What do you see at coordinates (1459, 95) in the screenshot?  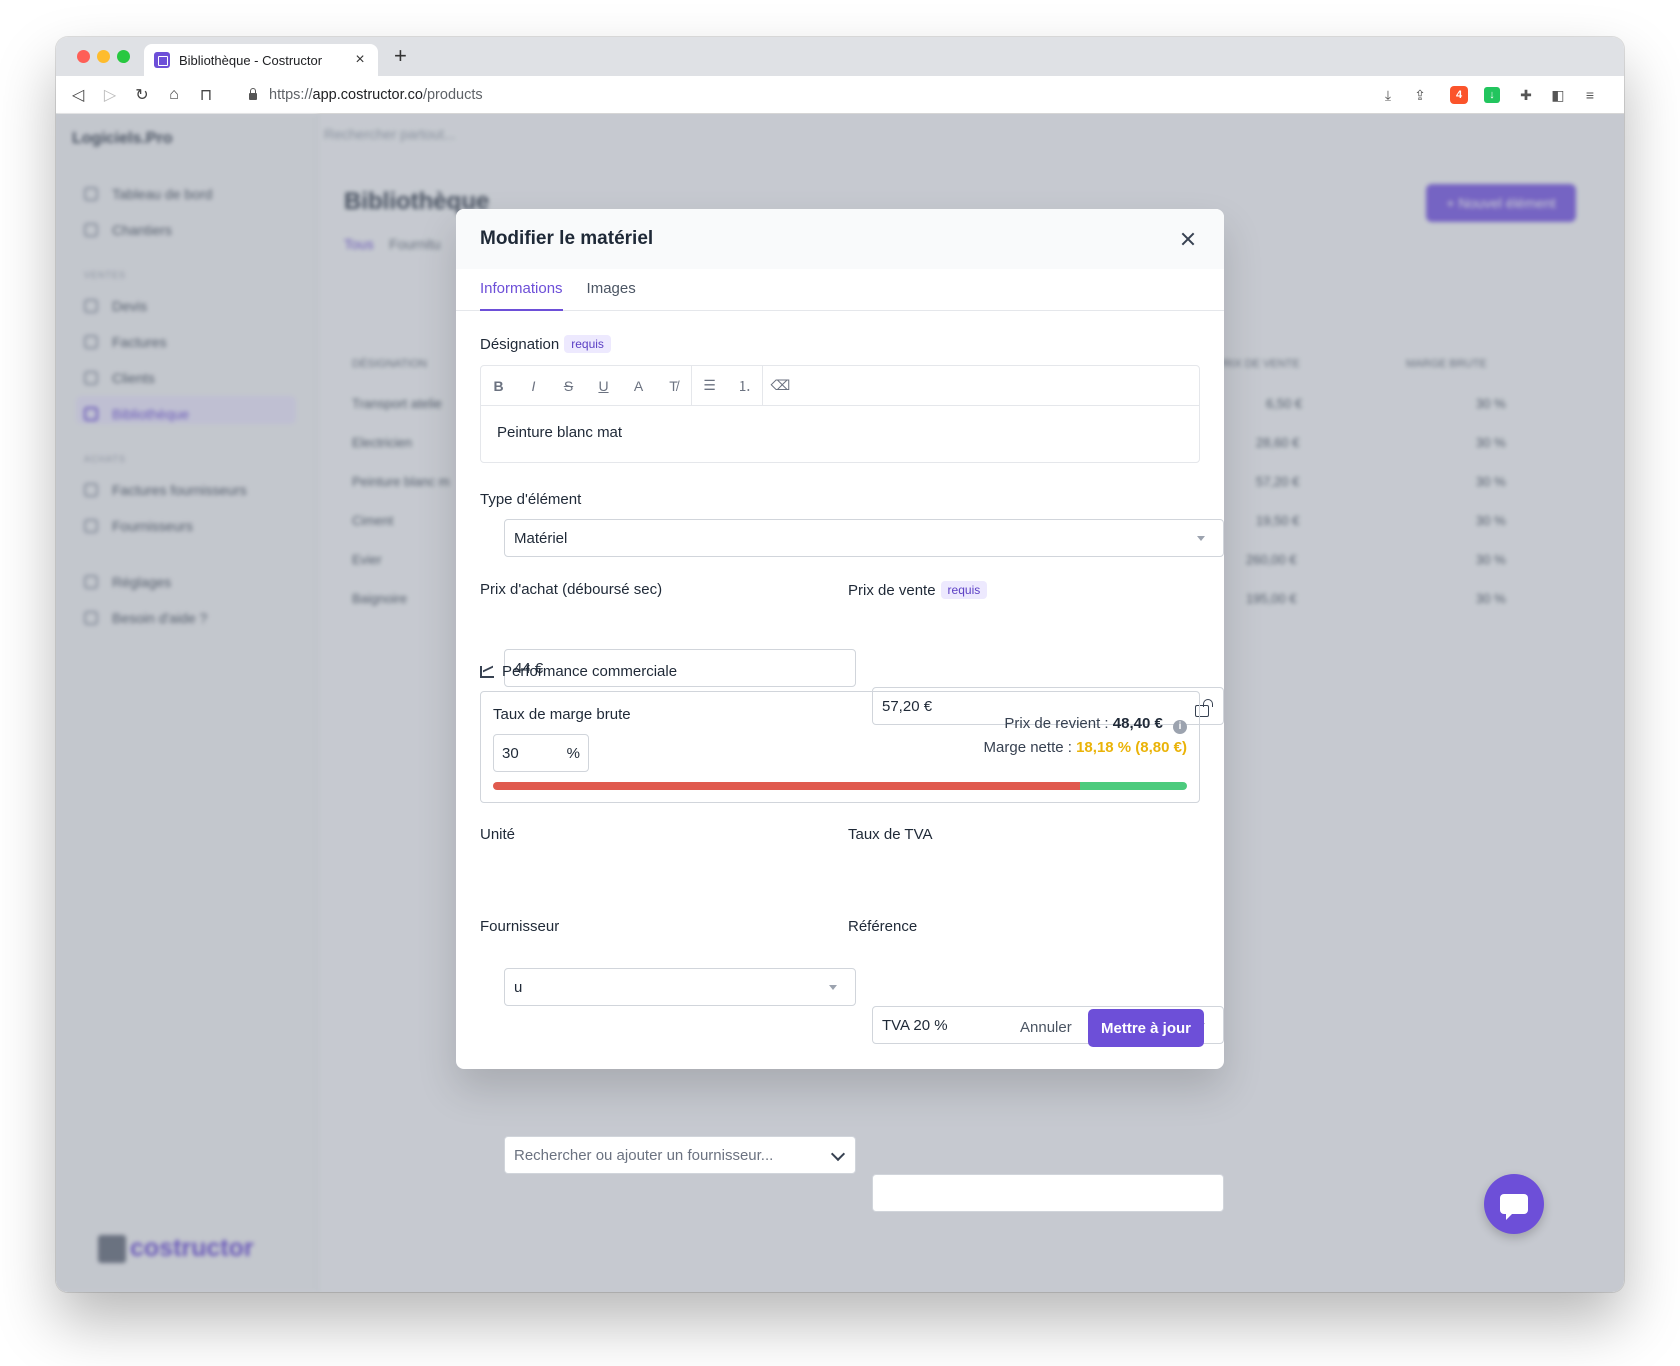 I see `brave-shield-icon: 4` at bounding box center [1459, 95].